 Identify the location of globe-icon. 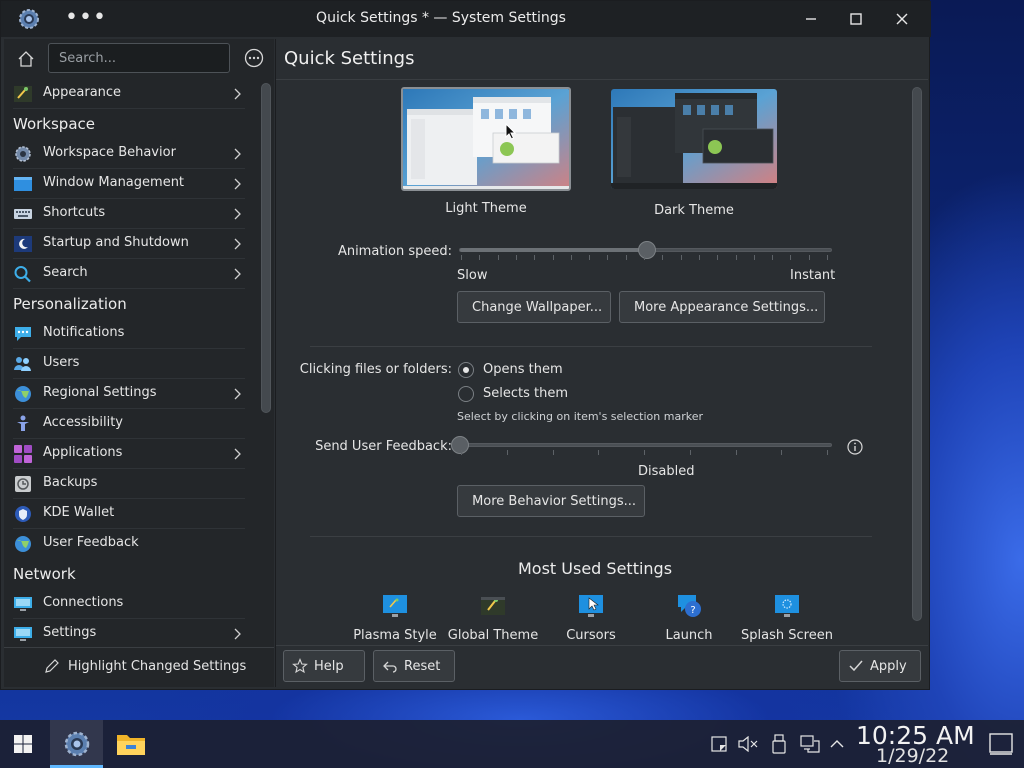
(23, 394).